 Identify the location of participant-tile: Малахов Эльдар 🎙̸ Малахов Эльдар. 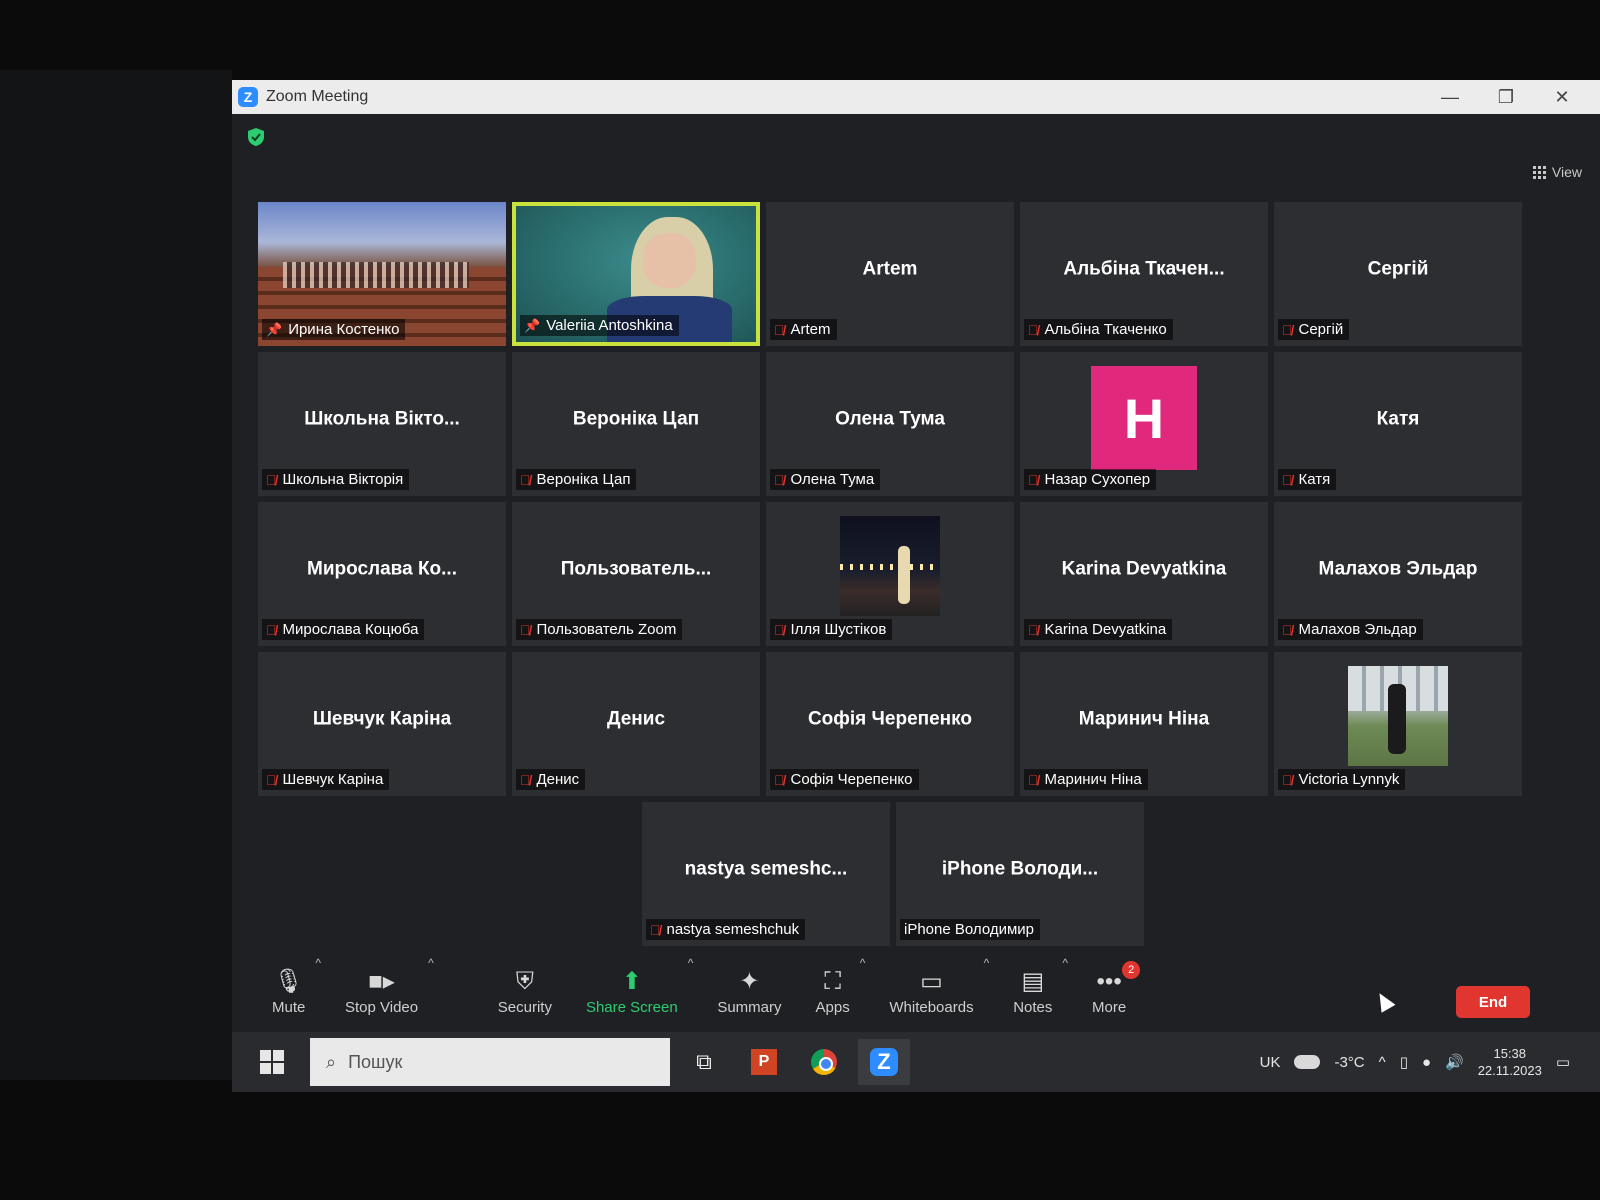
(1398, 574).